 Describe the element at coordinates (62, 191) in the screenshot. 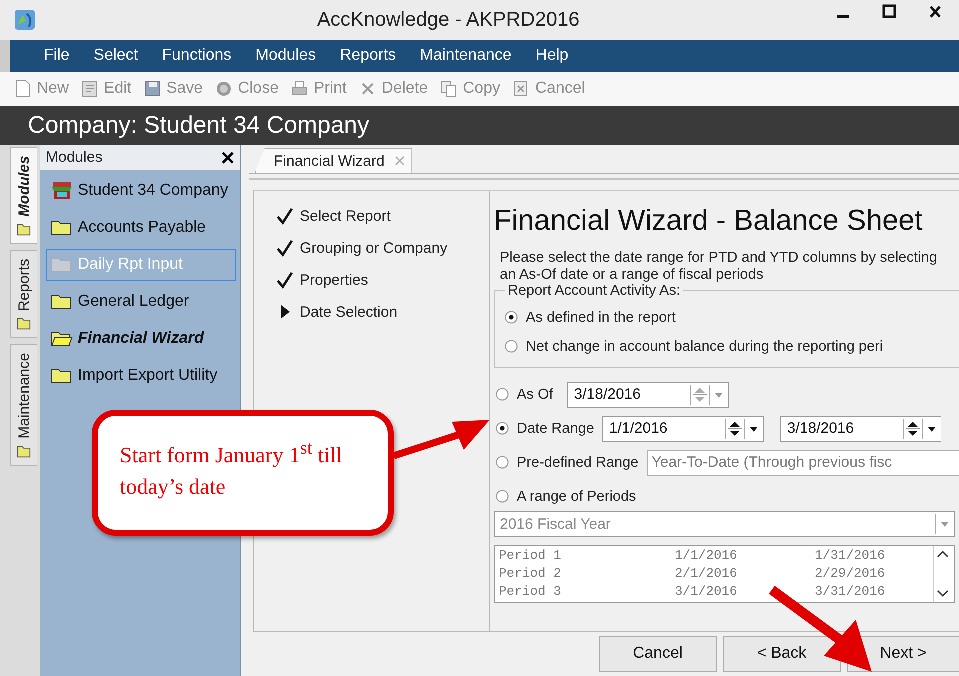

I see `storefront-icon` at that location.